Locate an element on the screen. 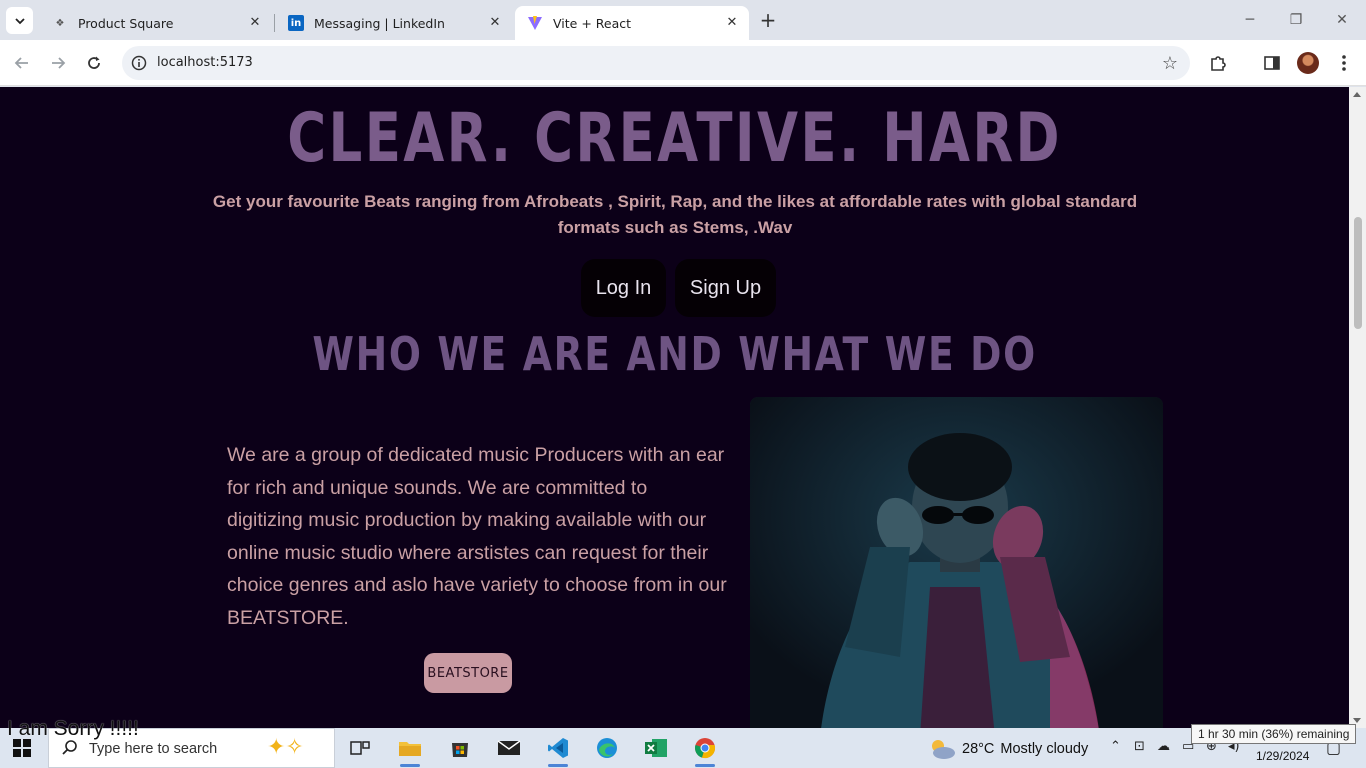 The height and width of the screenshot is (768, 1366). scroll-down-icon is located at coordinates (1357, 720).